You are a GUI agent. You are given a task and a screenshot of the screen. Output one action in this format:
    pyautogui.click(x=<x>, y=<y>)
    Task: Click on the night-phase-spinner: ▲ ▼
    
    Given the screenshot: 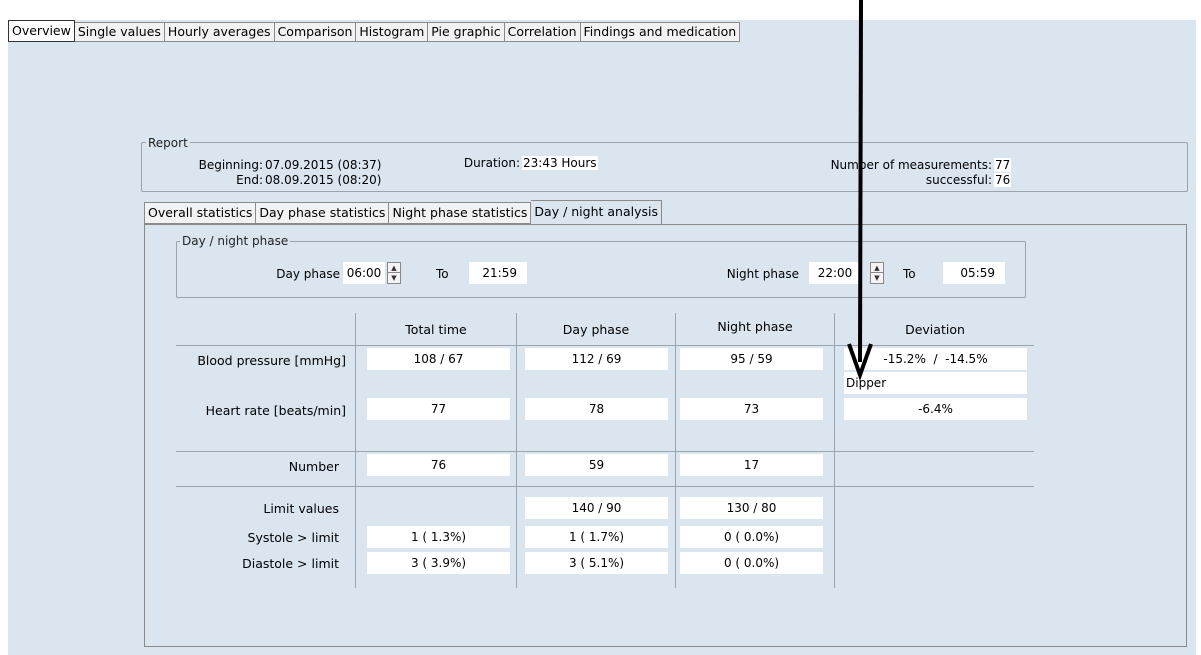 What is the action you would take?
    pyautogui.click(x=877, y=273)
    